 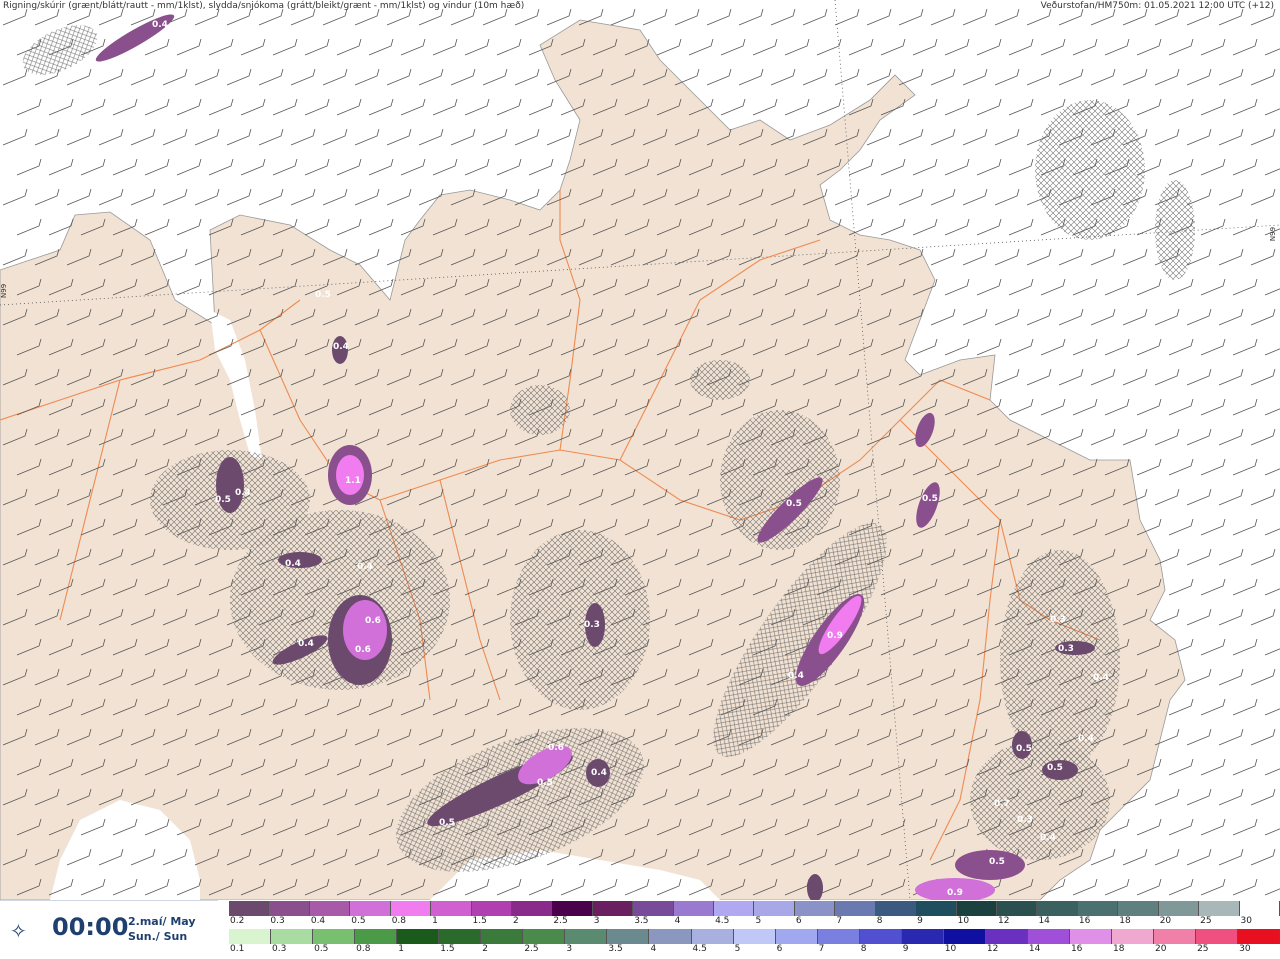 I want to click on legend-label: 20, so click(x=1161, y=949).